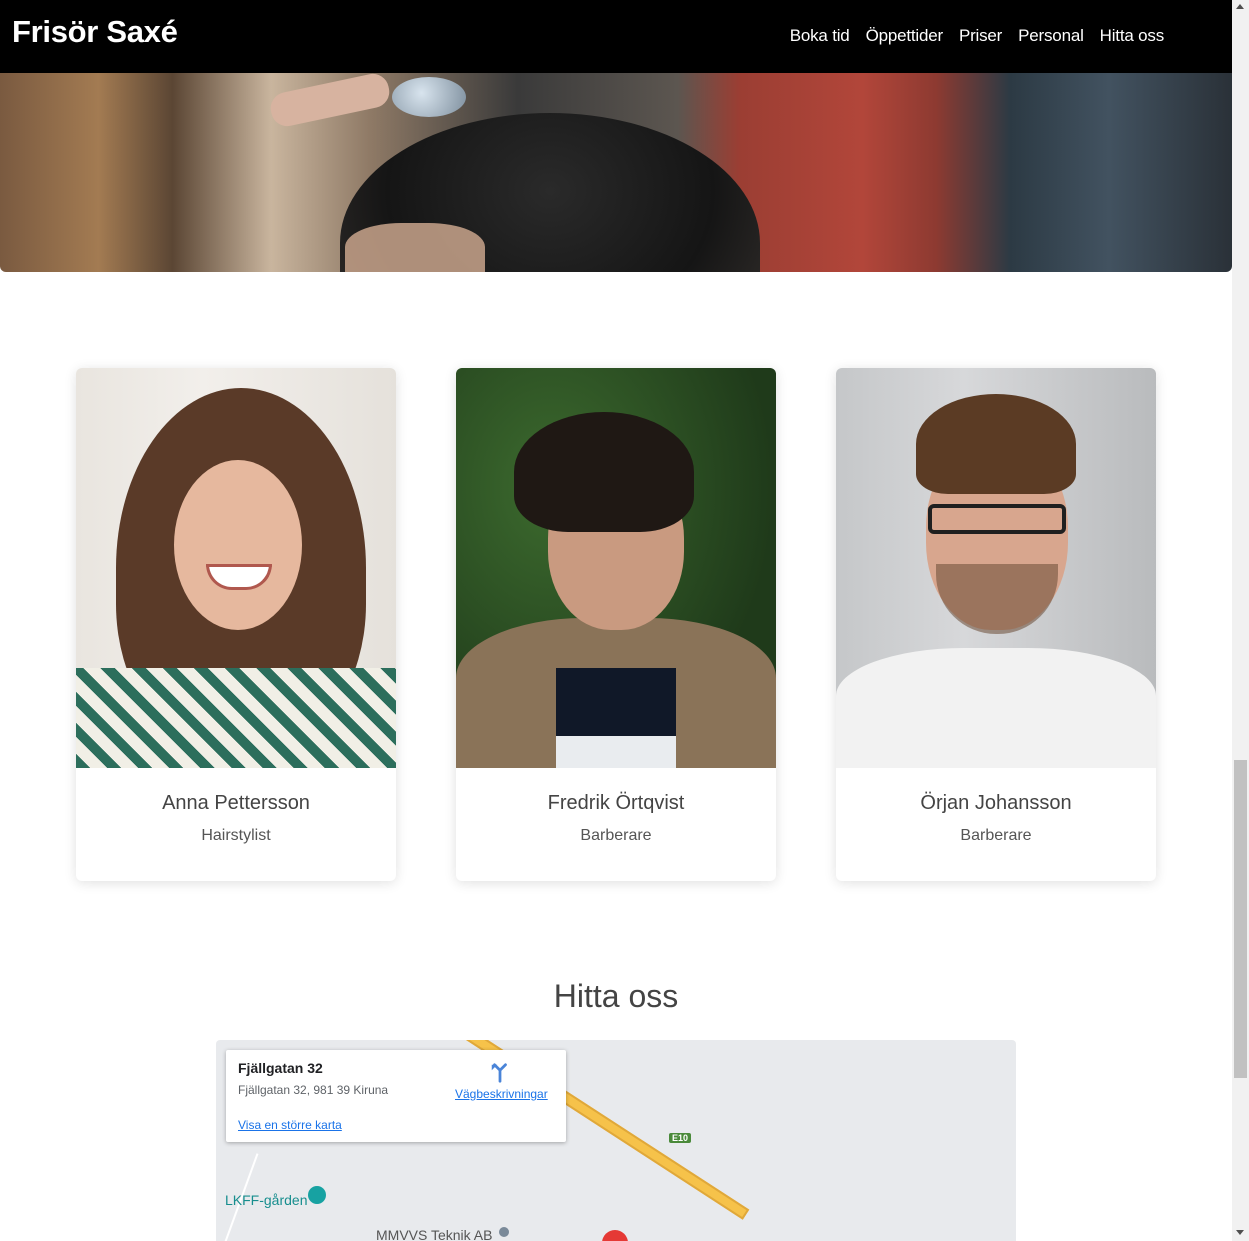 This screenshot has height=1241, width=1249. What do you see at coordinates (997, 519) in the screenshot?
I see `photo-glasses` at bounding box center [997, 519].